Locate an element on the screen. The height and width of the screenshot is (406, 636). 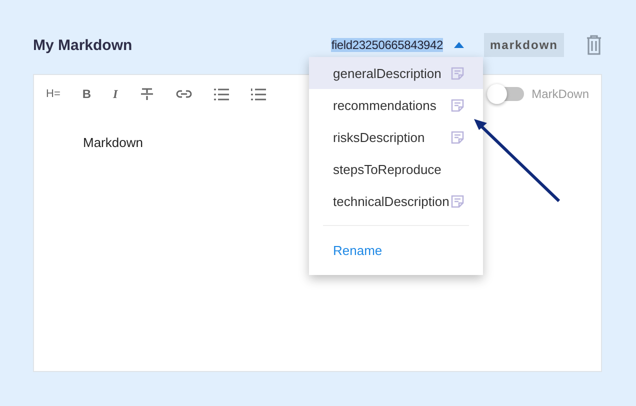
italic-tool: I is located at coordinates (115, 94).